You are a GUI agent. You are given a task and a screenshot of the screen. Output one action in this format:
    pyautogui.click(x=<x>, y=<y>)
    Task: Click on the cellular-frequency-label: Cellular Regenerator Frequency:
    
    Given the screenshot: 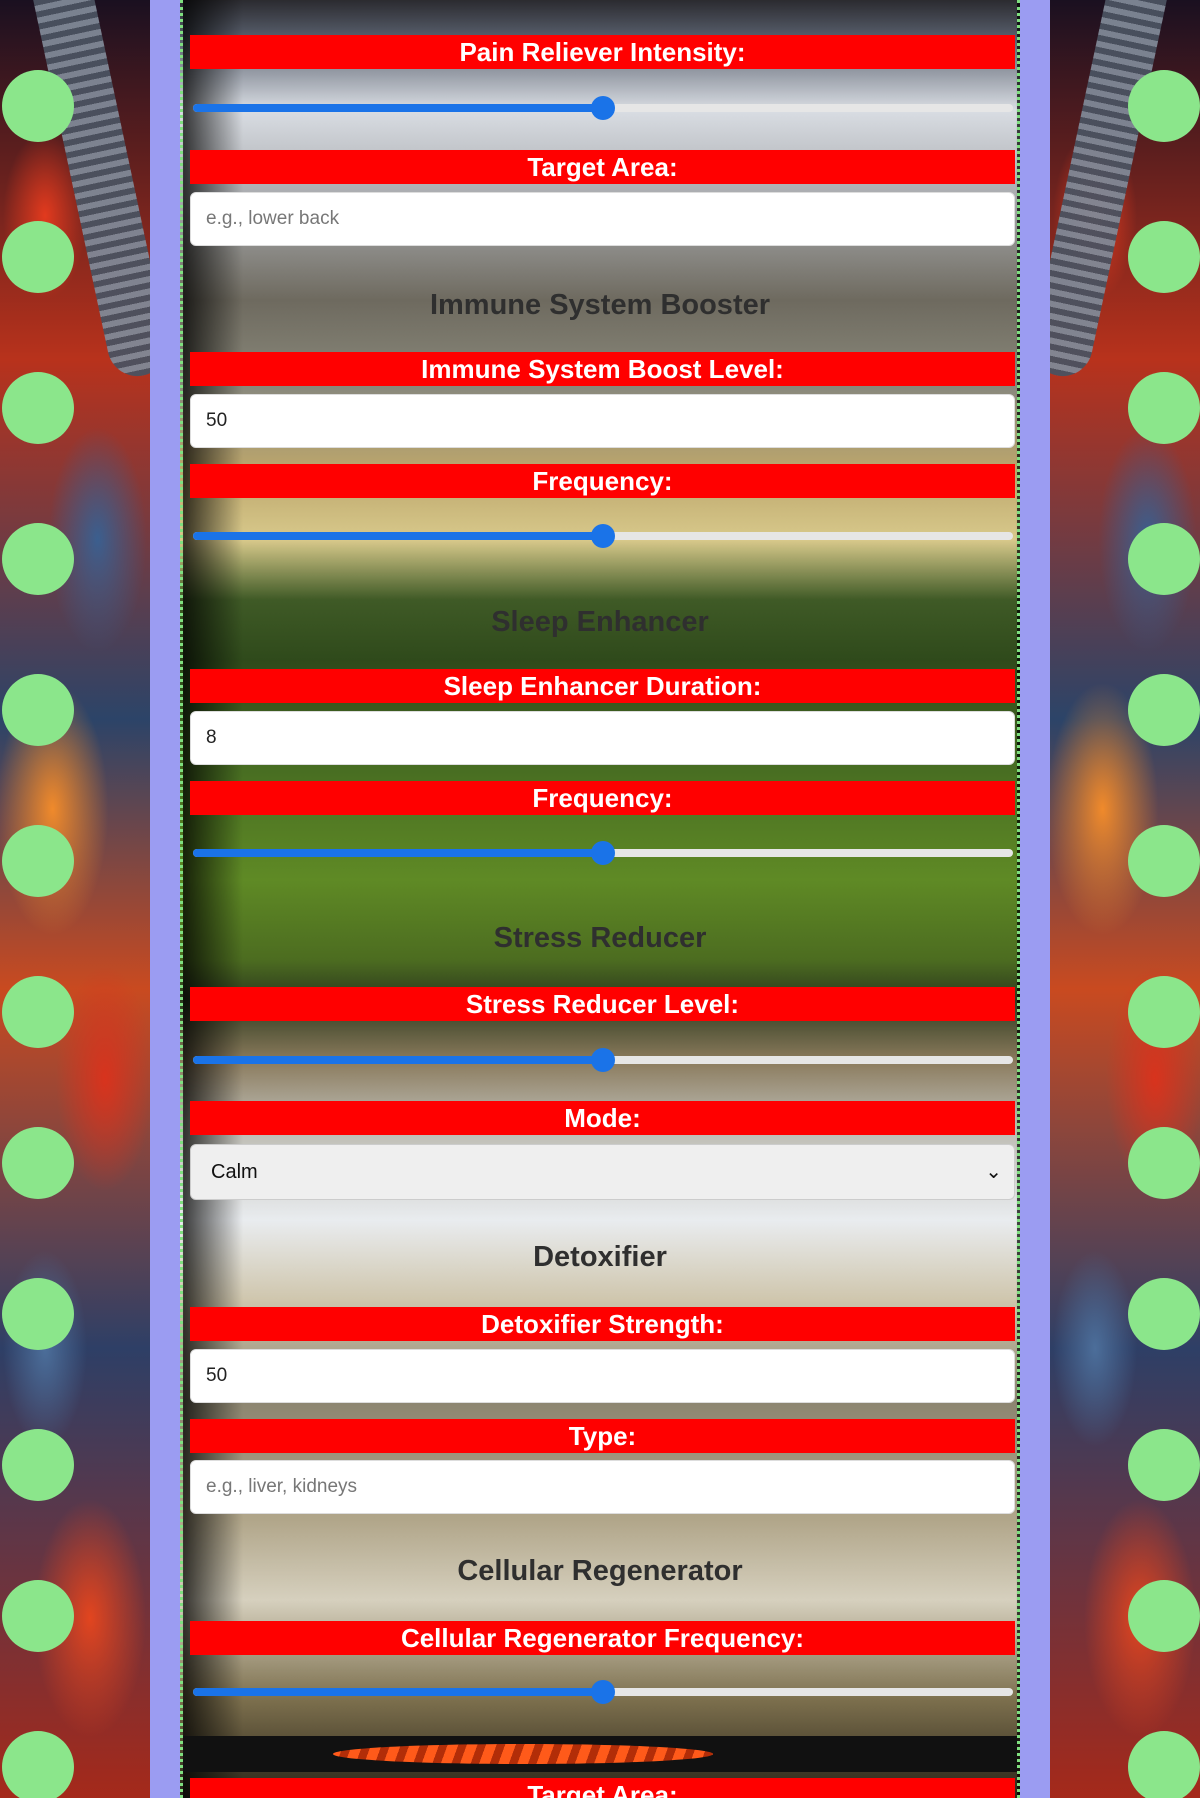 What is the action you would take?
    pyautogui.click(x=602, y=1638)
    